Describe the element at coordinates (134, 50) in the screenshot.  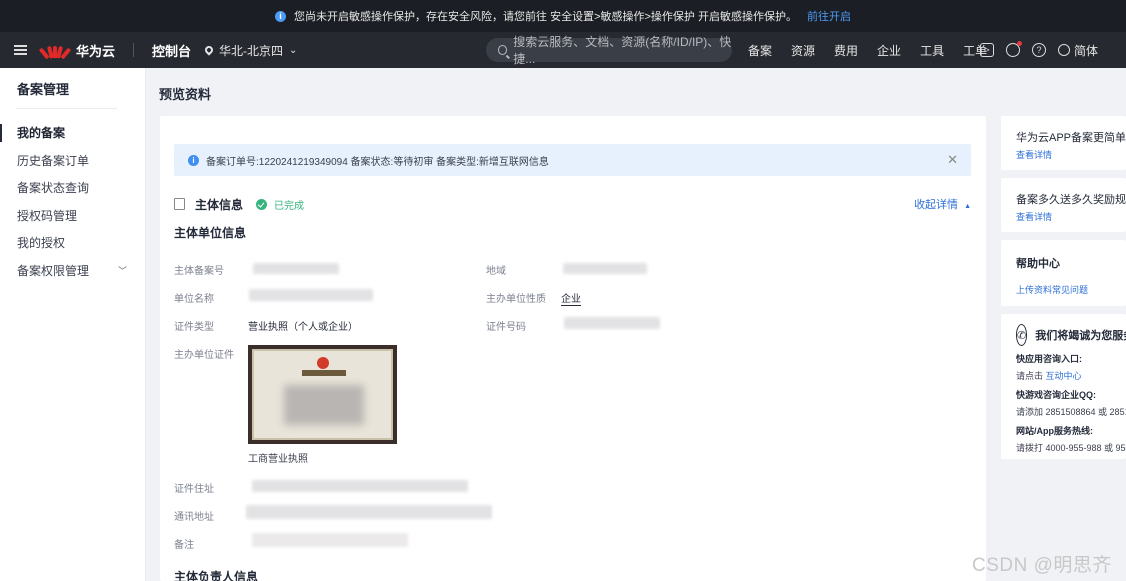
I see `header-divider` at that location.